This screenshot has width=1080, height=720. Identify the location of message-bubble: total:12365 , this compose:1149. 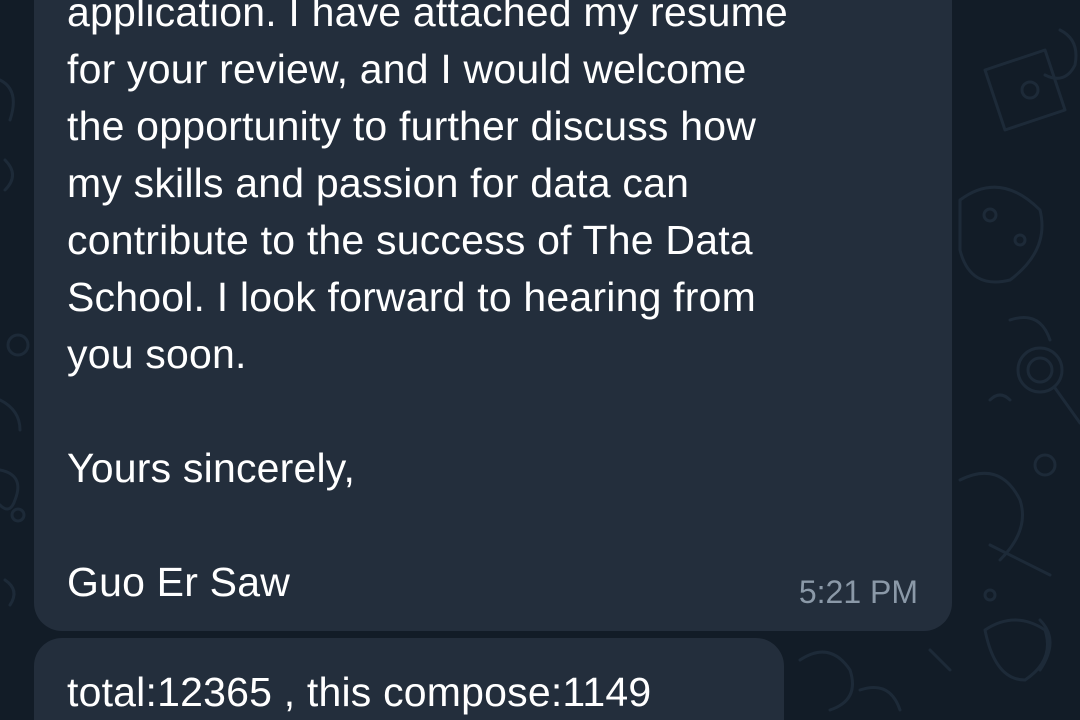
(409, 679).